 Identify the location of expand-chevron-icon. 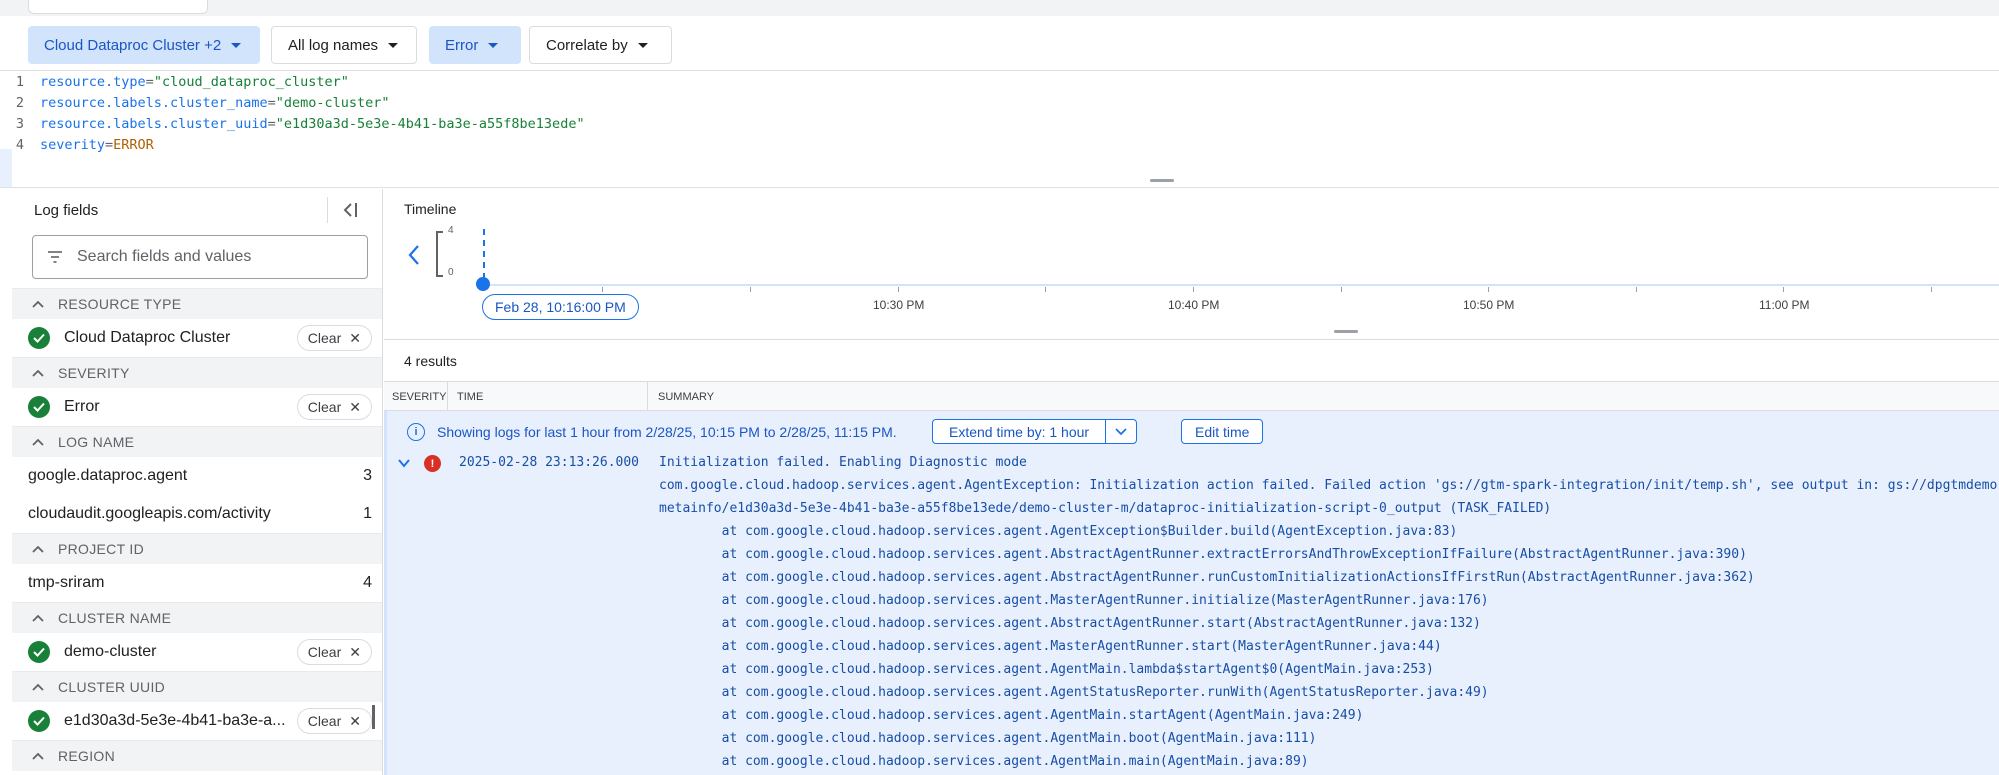
(404, 463).